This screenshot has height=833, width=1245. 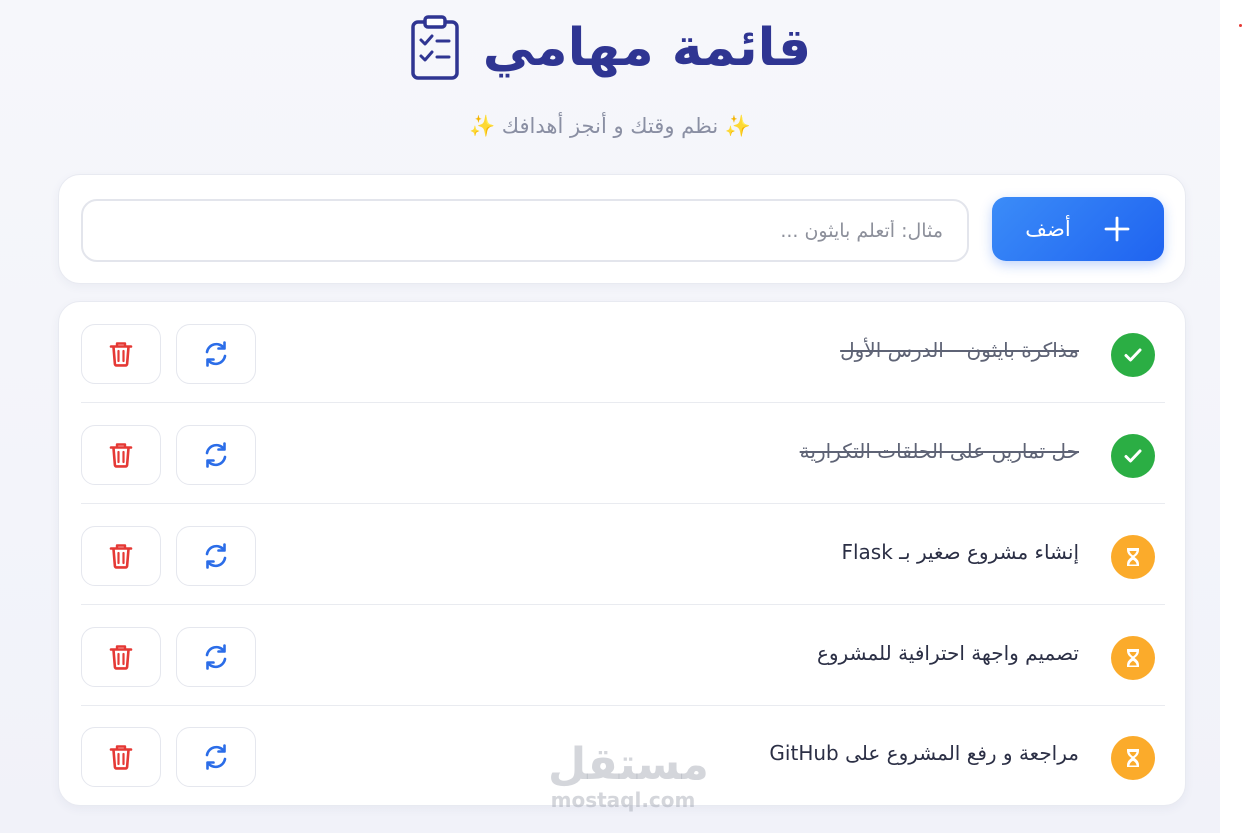 What do you see at coordinates (647, 48) in the screenshot?
I see `page-title: قائمة مهامي` at bounding box center [647, 48].